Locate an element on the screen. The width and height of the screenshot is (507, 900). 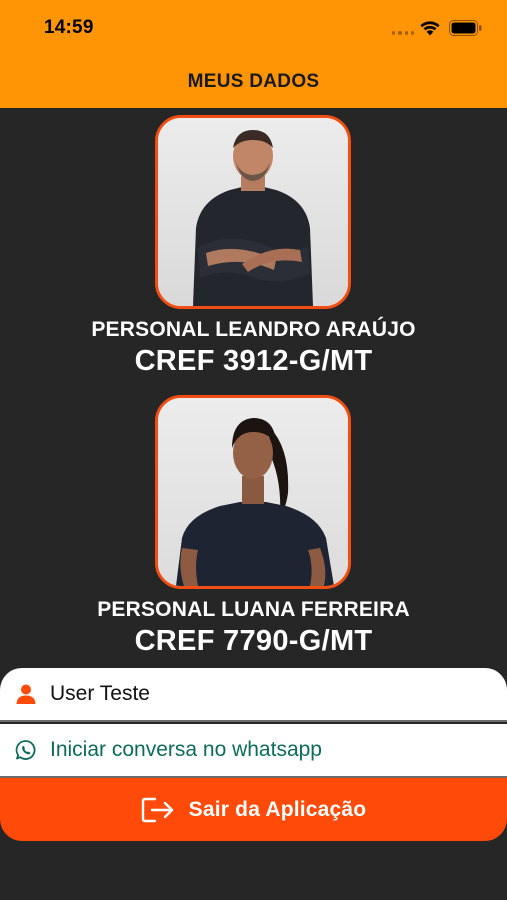
battery-icon is located at coordinates (465, 28).